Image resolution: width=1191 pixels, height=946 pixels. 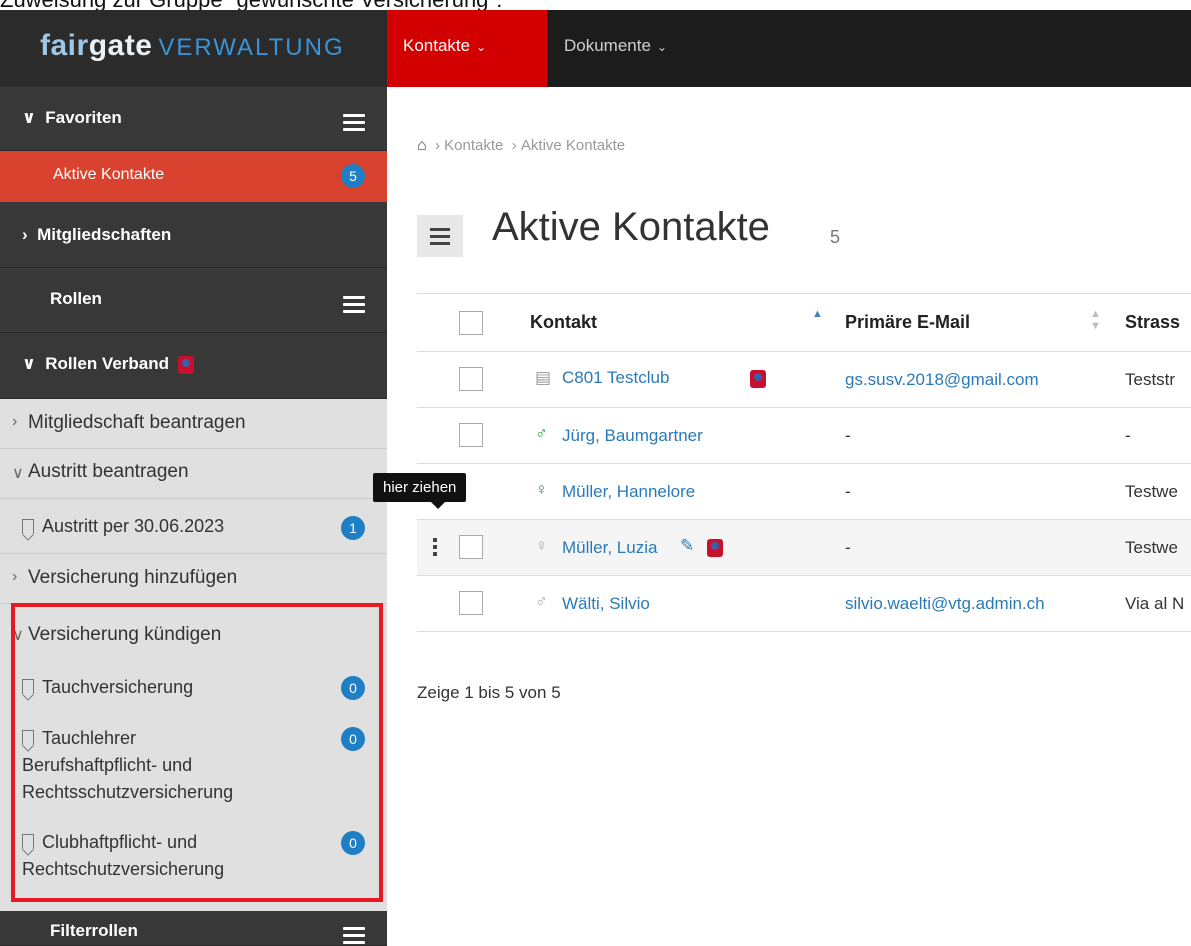 What do you see at coordinates (628, 492) in the screenshot?
I see `contact-name-link: Müller, Hannelore` at bounding box center [628, 492].